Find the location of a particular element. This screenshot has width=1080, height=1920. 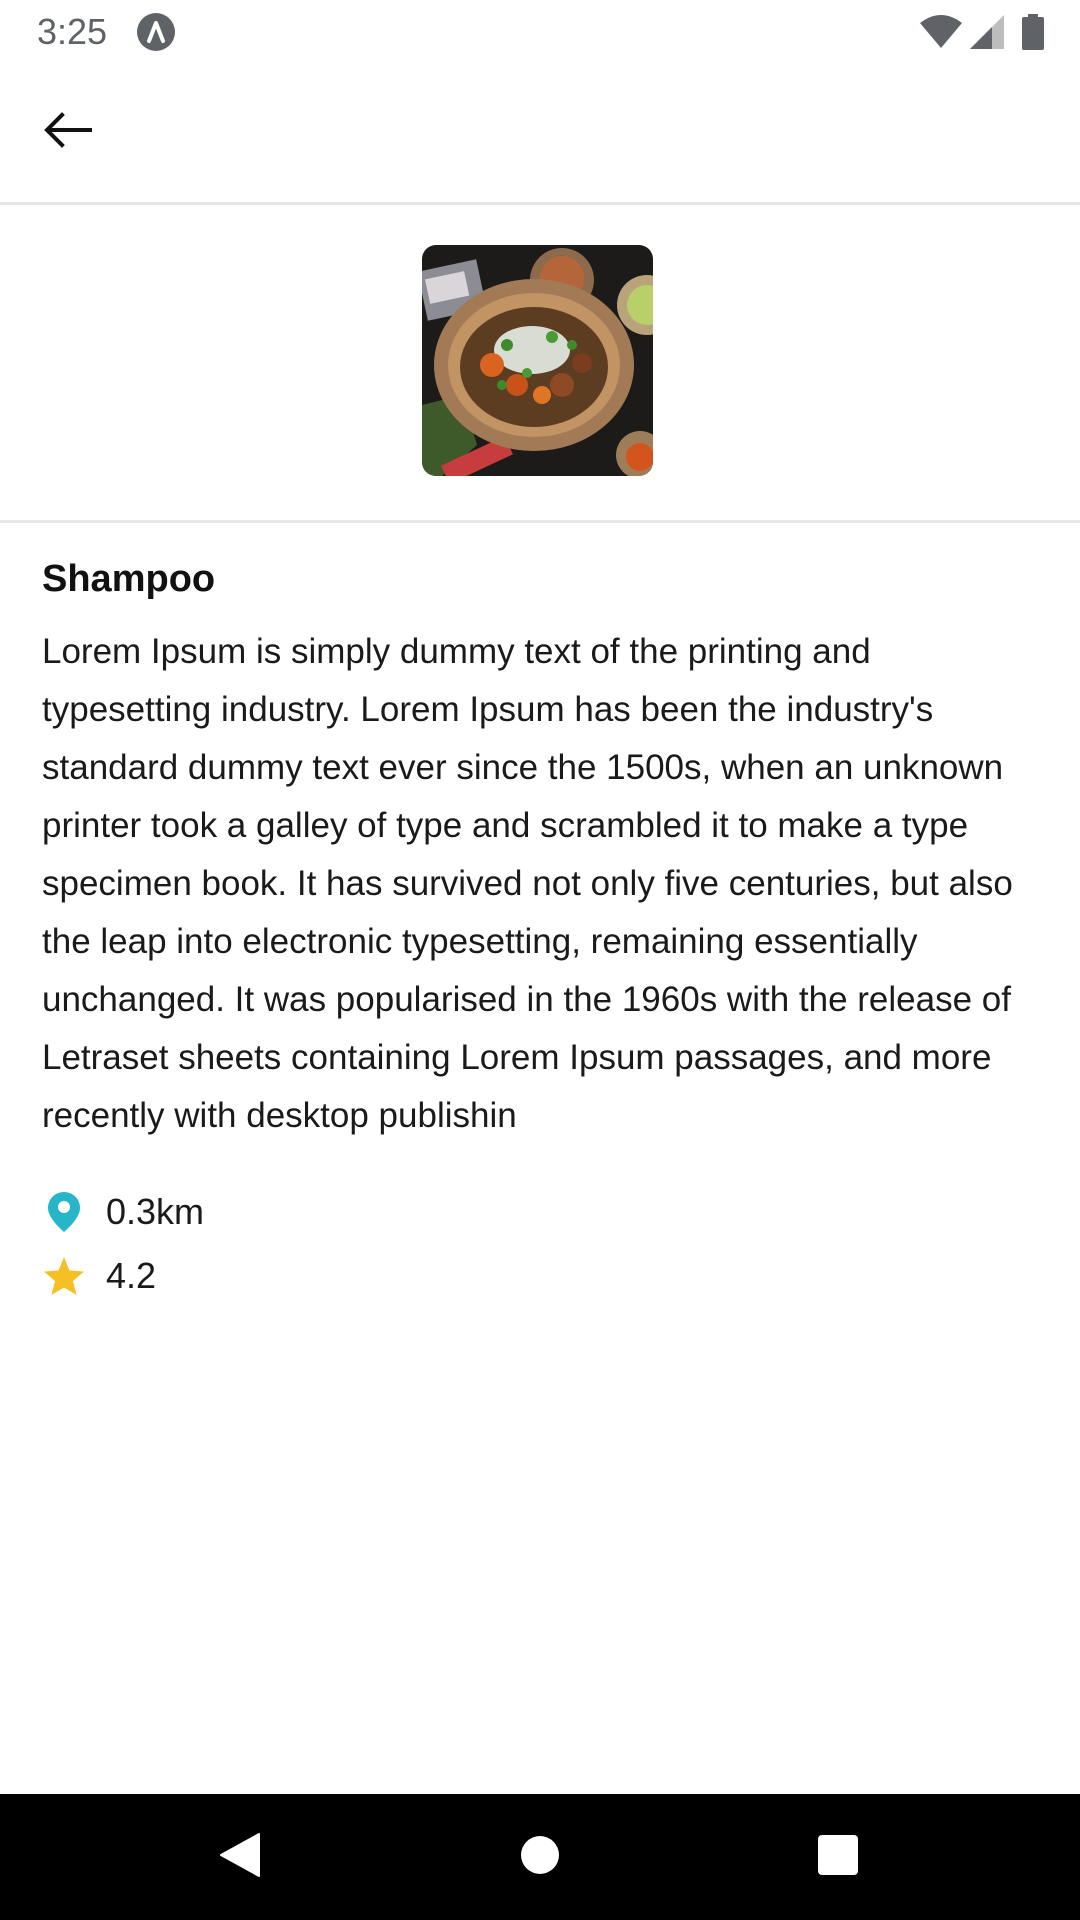

rating-row: 4.2 is located at coordinates (537, 1276).